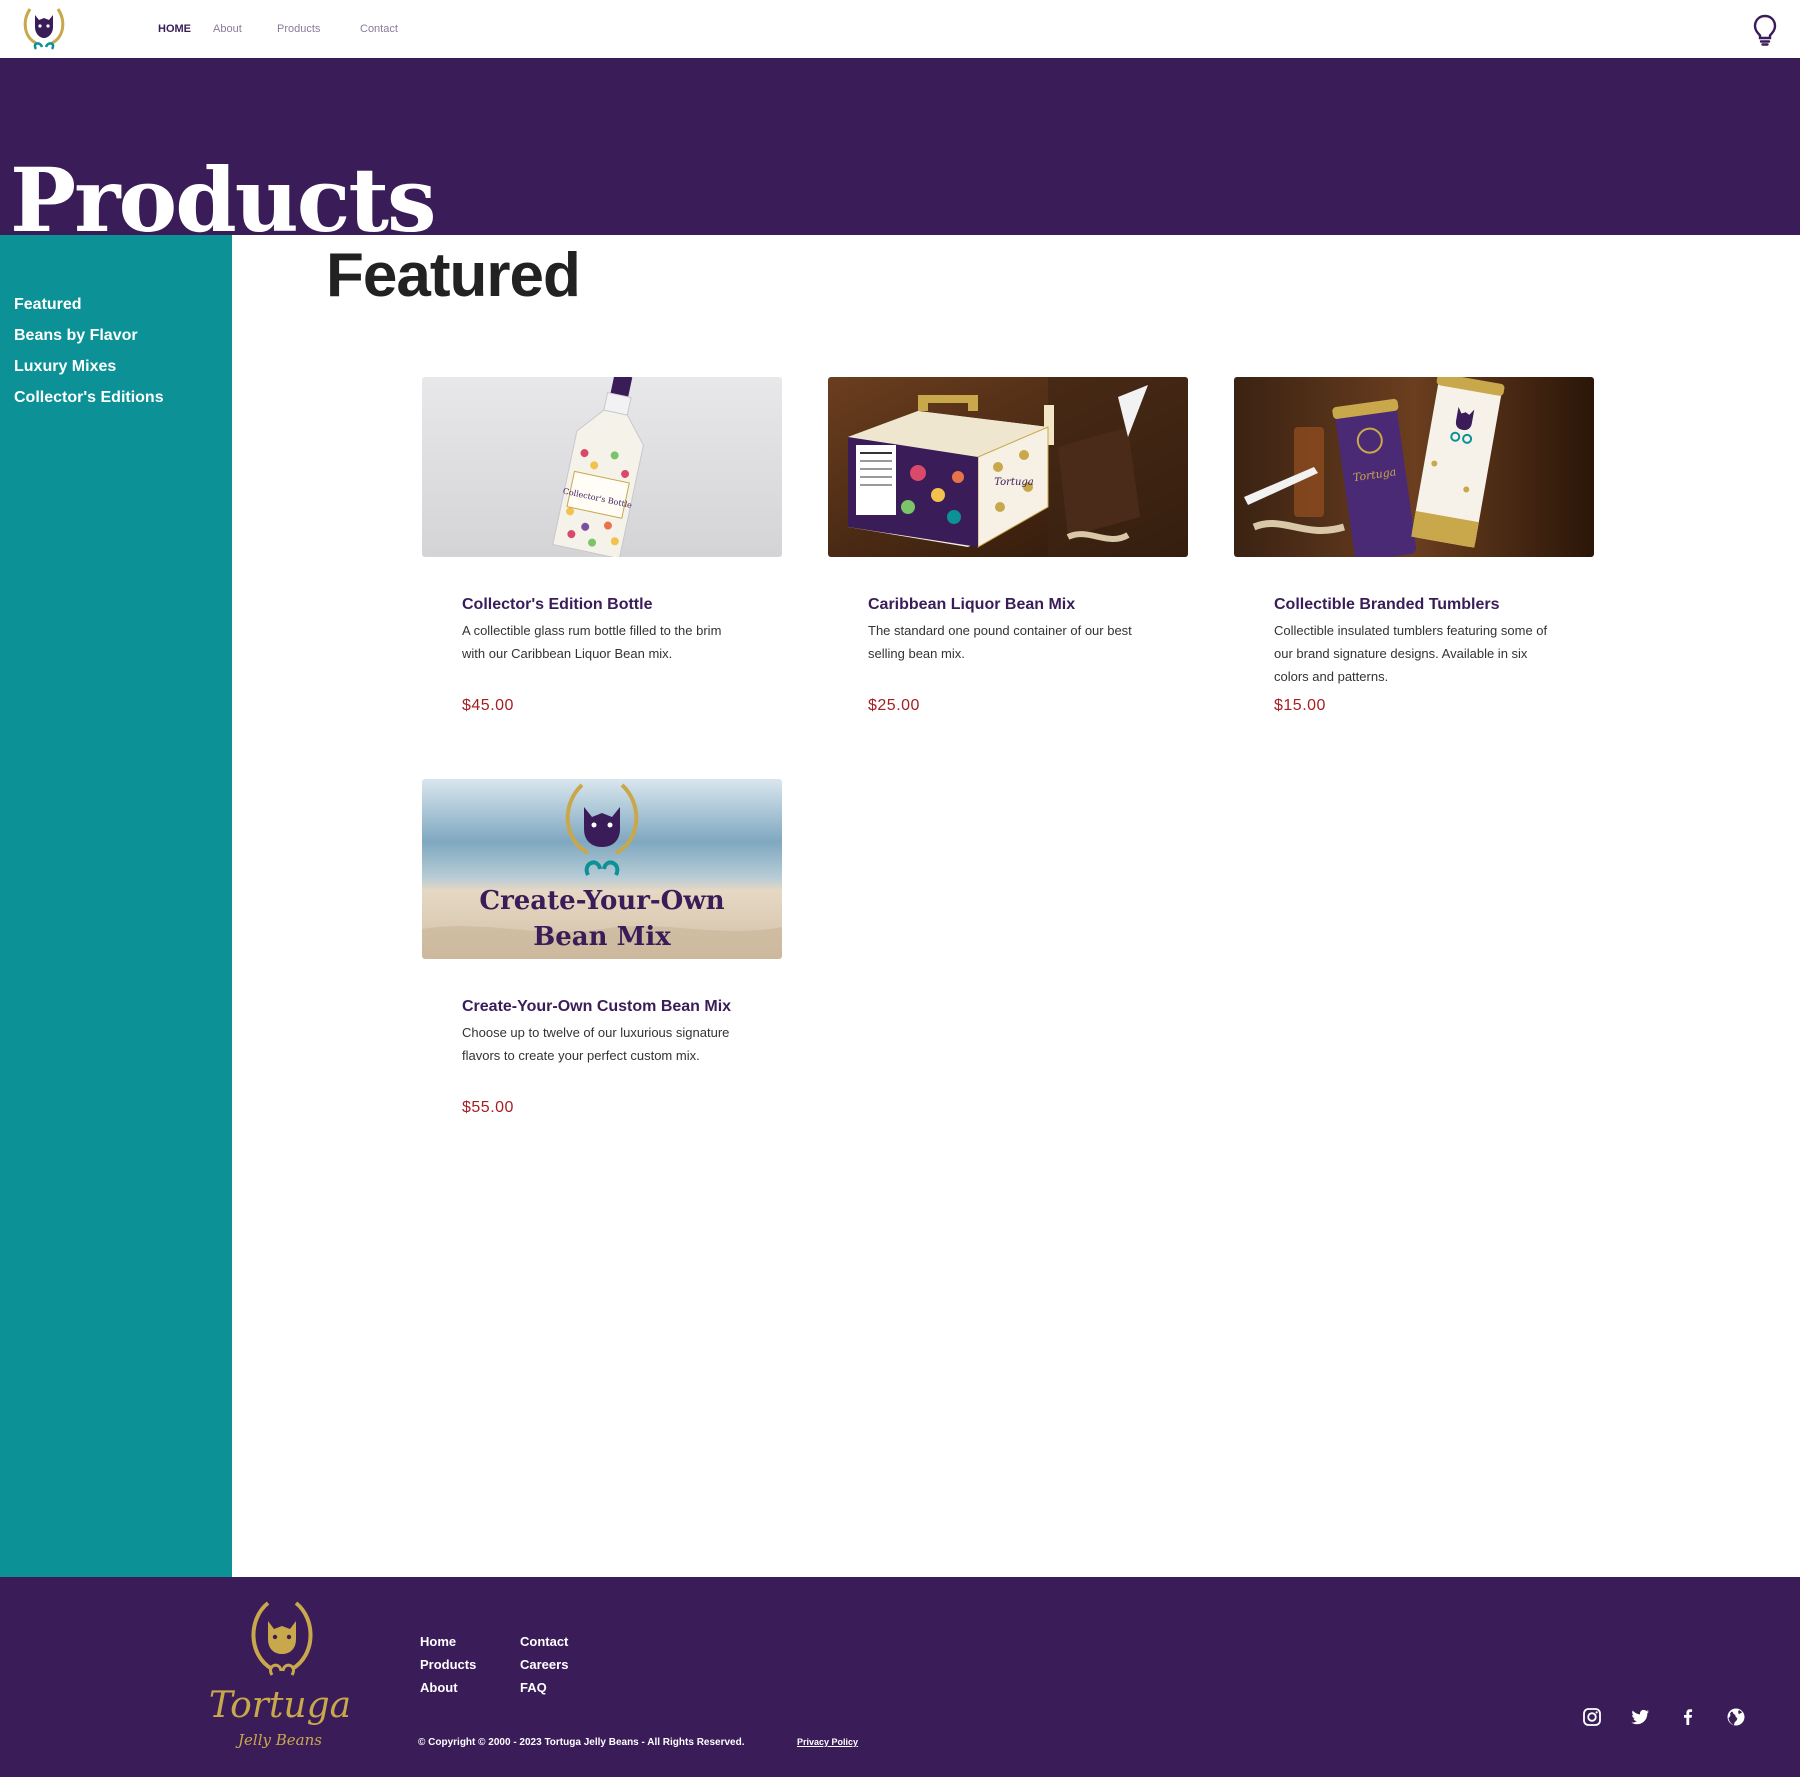  What do you see at coordinates (1387, 605) in the screenshot?
I see `product-title: Collectible Branded Tumblers` at bounding box center [1387, 605].